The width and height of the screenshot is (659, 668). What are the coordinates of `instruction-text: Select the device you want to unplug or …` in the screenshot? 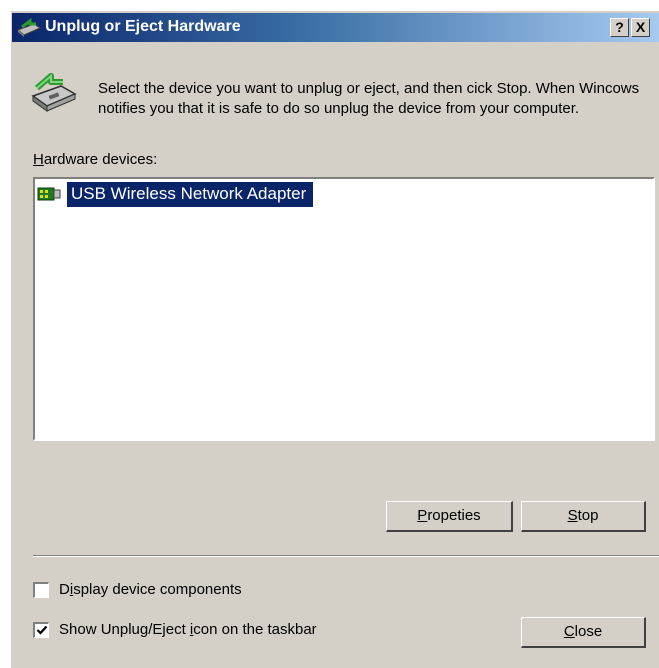 It's located at (369, 98).